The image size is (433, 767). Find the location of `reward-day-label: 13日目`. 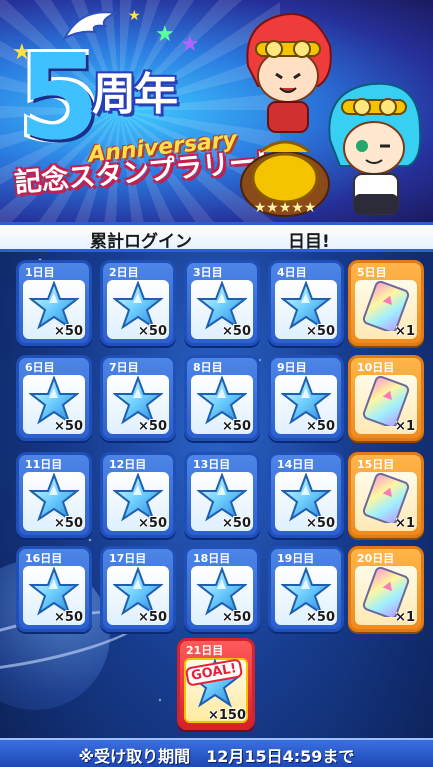

reward-day-label: 13日目 is located at coordinates (212, 464).